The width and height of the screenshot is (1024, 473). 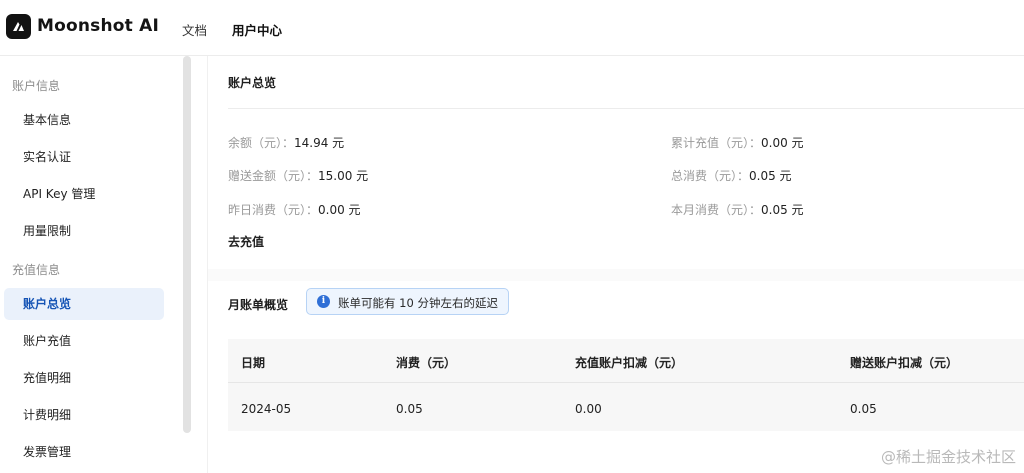 I want to click on nav-user-center: 用户中心, so click(x=257, y=29).